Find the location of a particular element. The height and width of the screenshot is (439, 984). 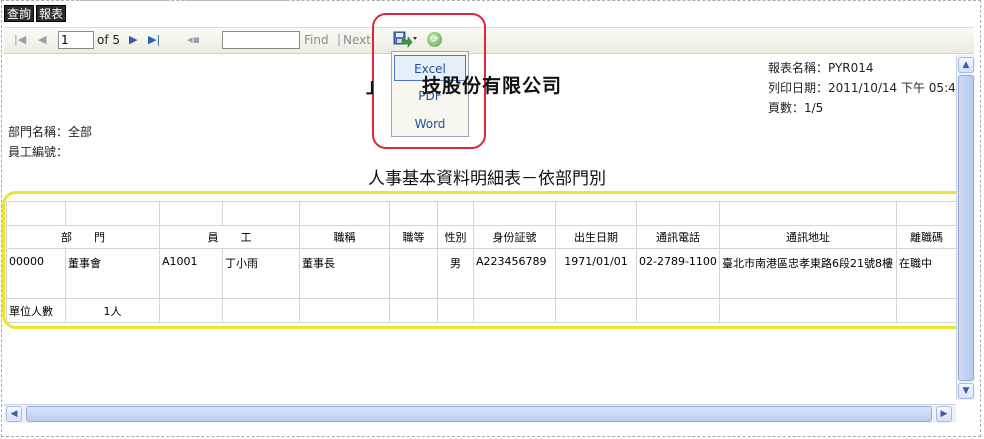

page-number-input: 1 is located at coordinates (76, 40).